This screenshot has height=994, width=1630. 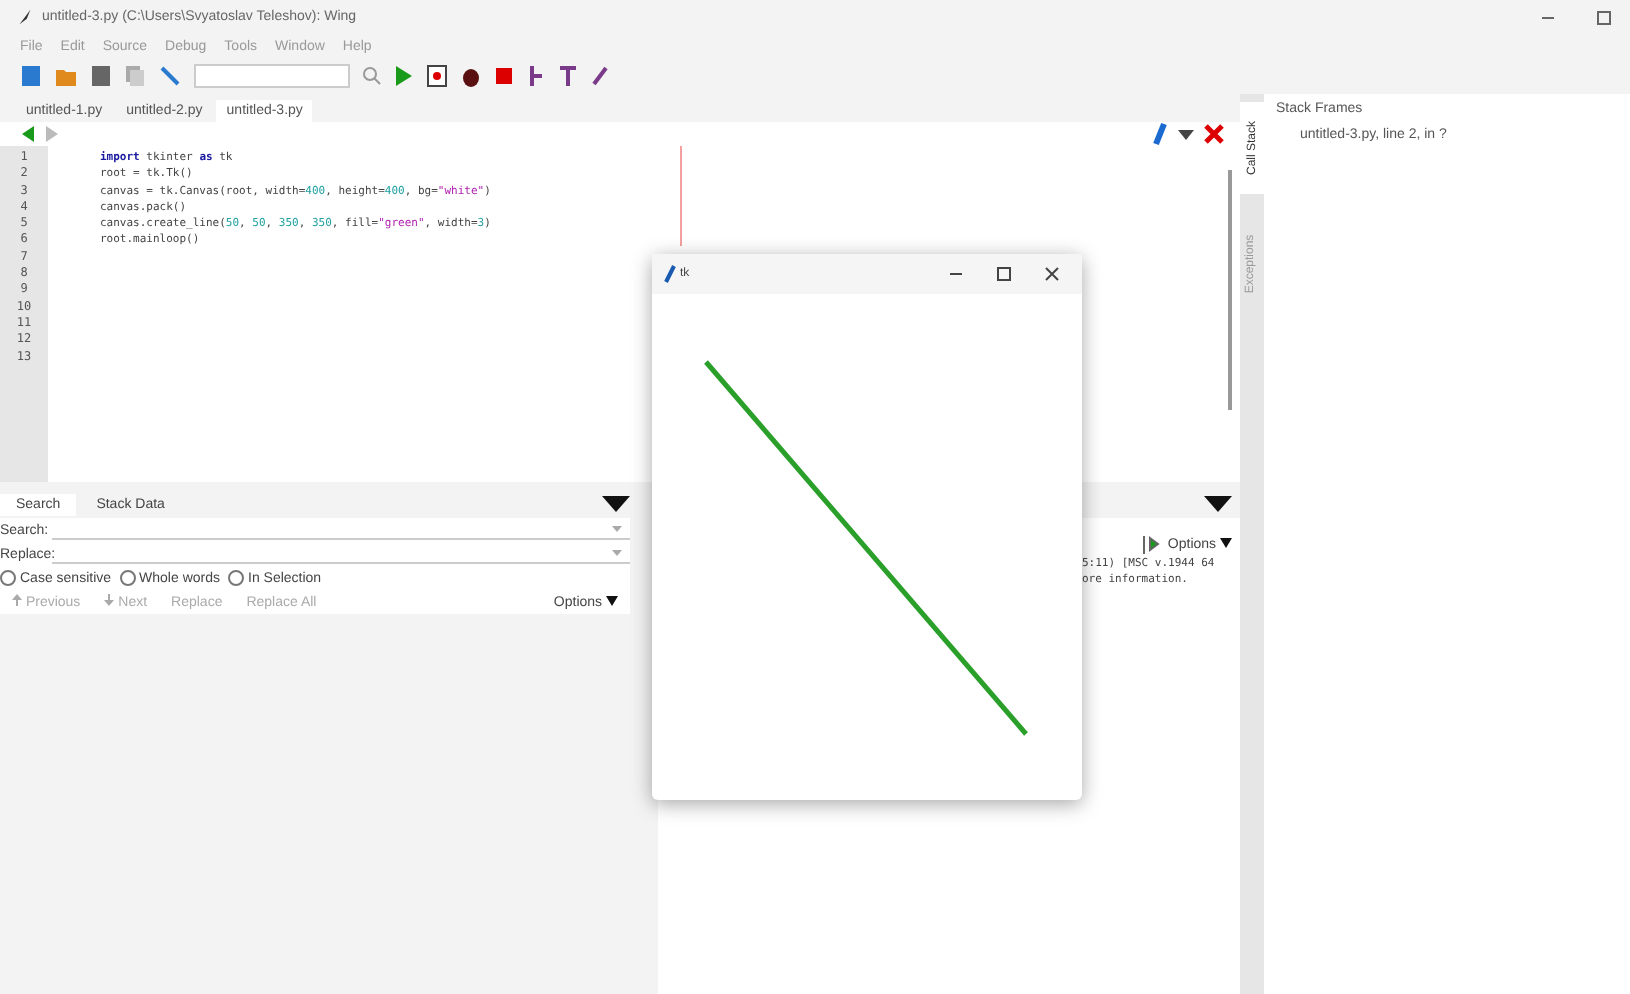 I want to click on close-button, so click(x=1052, y=274).